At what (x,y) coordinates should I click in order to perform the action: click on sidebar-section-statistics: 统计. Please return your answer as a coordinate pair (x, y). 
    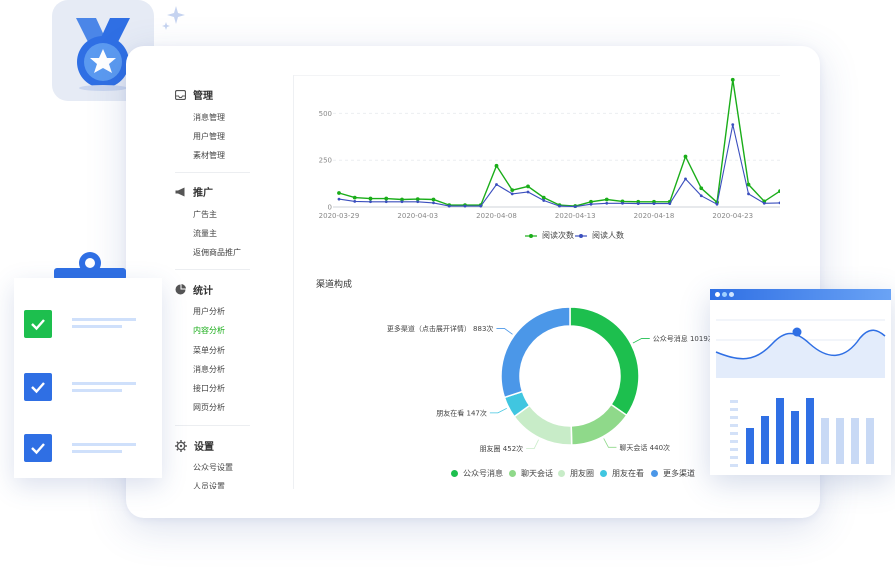
    Looking at the image, I should click on (194, 289).